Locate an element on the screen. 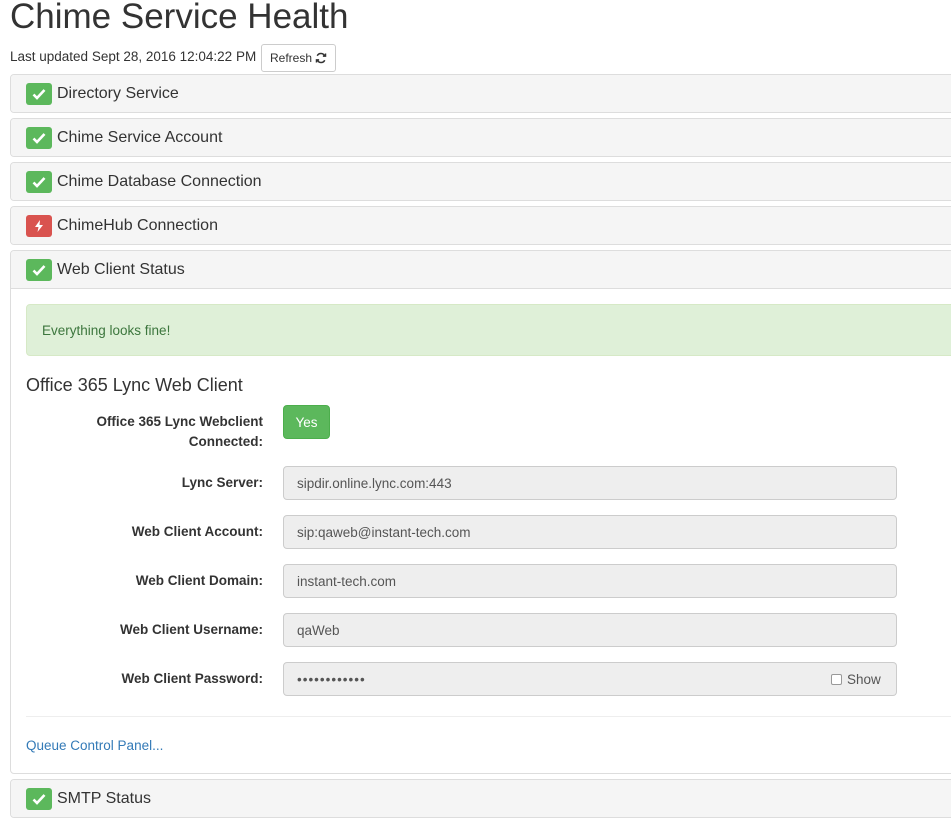 This screenshot has height=826, width=951. panel-heading-chime-service-account: Chime Service Account is located at coordinates (481, 137).